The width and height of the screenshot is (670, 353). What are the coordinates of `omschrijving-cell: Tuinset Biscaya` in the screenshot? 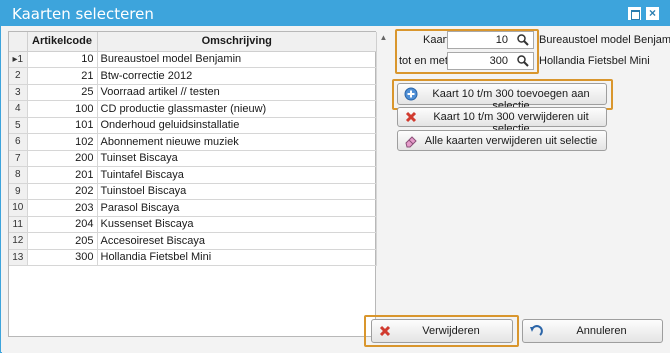 It's located at (237, 158).